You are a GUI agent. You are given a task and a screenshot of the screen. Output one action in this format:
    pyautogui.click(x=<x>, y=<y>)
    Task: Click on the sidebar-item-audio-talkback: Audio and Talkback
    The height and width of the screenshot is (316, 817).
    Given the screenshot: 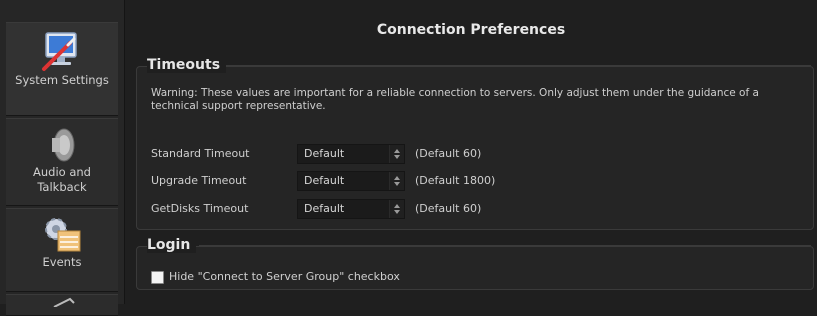 What is the action you would take?
    pyautogui.click(x=62, y=162)
    